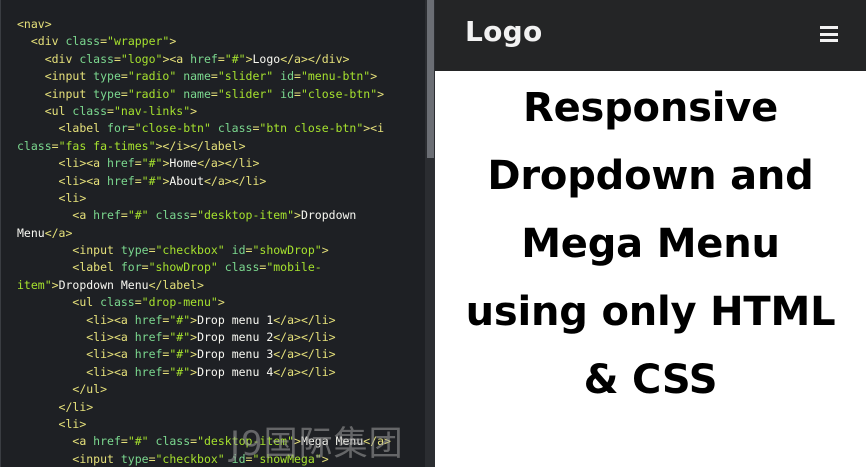  What do you see at coordinates (34, 24) in the screenshot?
I see `code-token: <nav>` at bounding box center [34, 24].